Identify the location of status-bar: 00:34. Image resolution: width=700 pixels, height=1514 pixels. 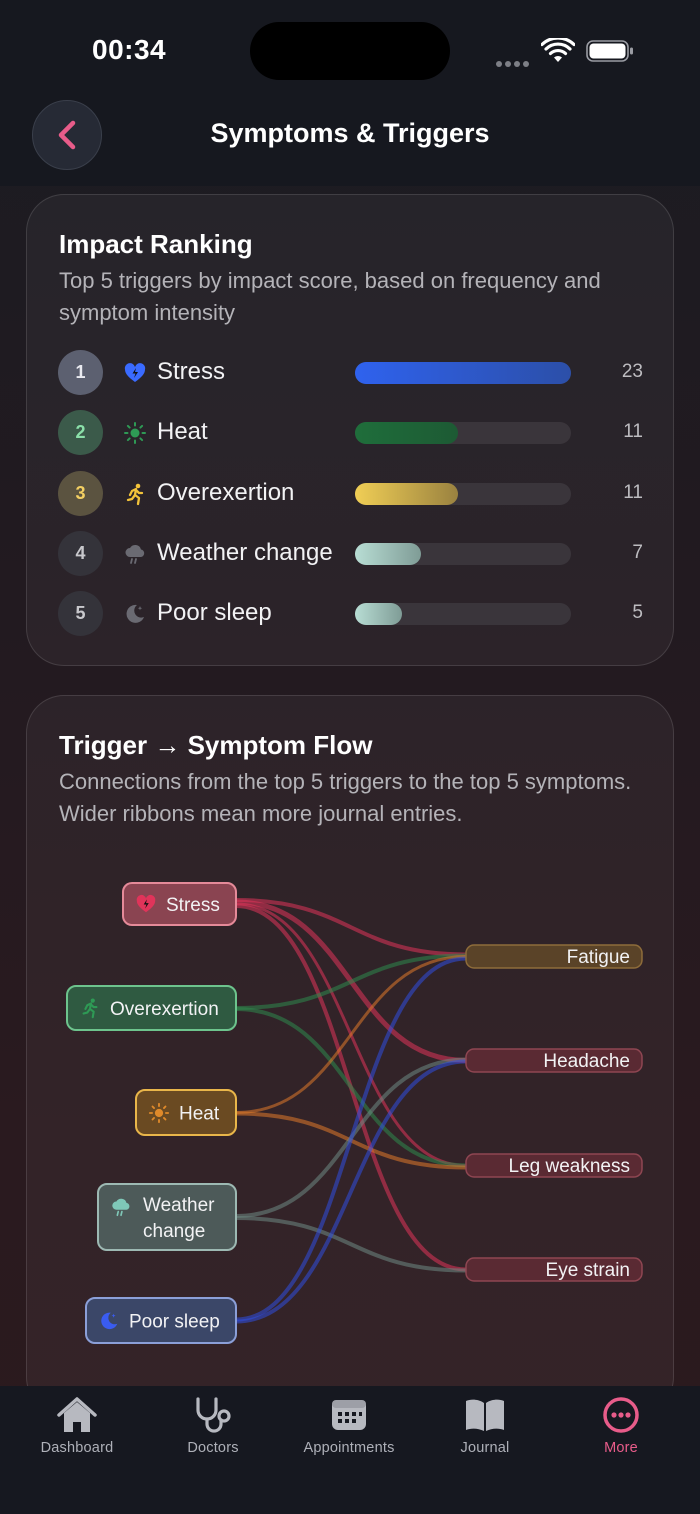
(350, 48).